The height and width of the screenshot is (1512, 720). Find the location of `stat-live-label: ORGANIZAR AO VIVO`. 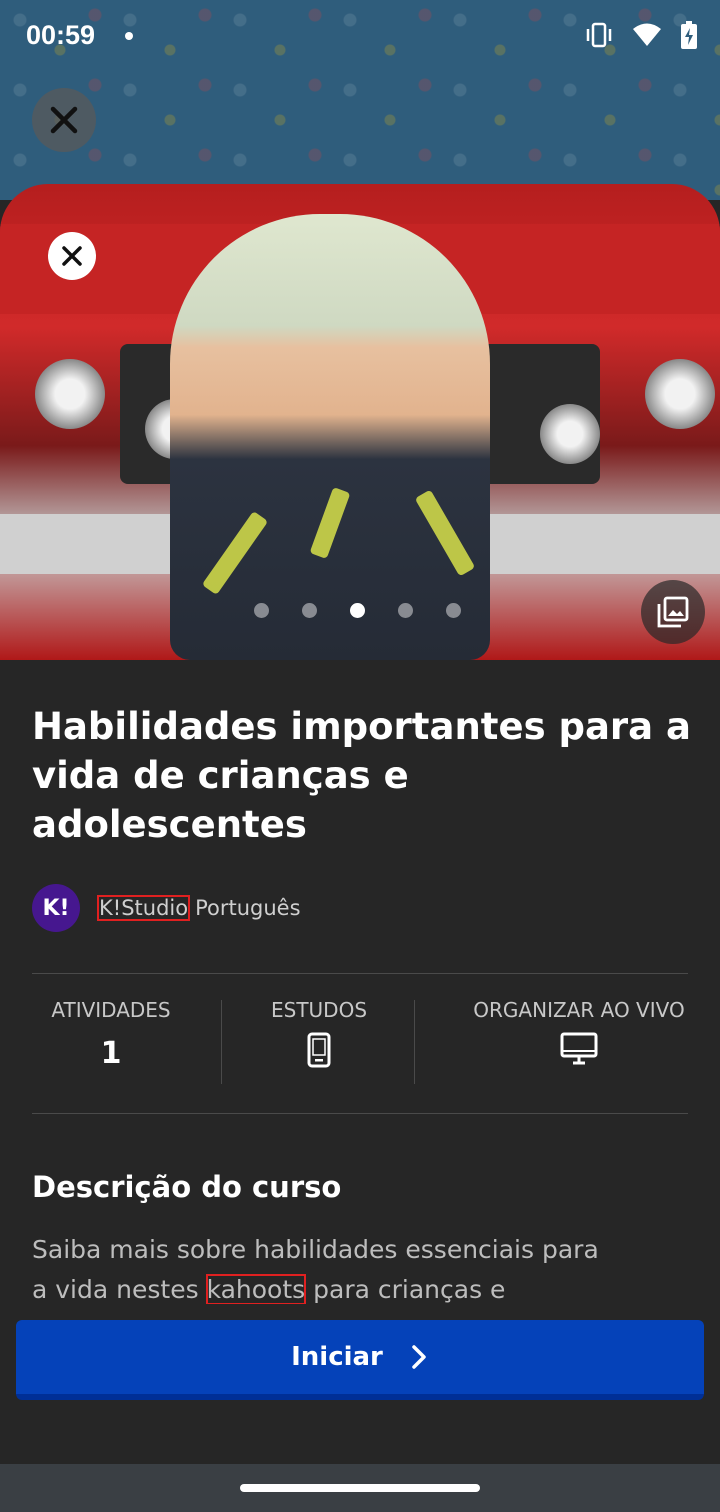

stat-live-label: ORGANIZAR AO VIVO is located at coordinates (579, 1010).